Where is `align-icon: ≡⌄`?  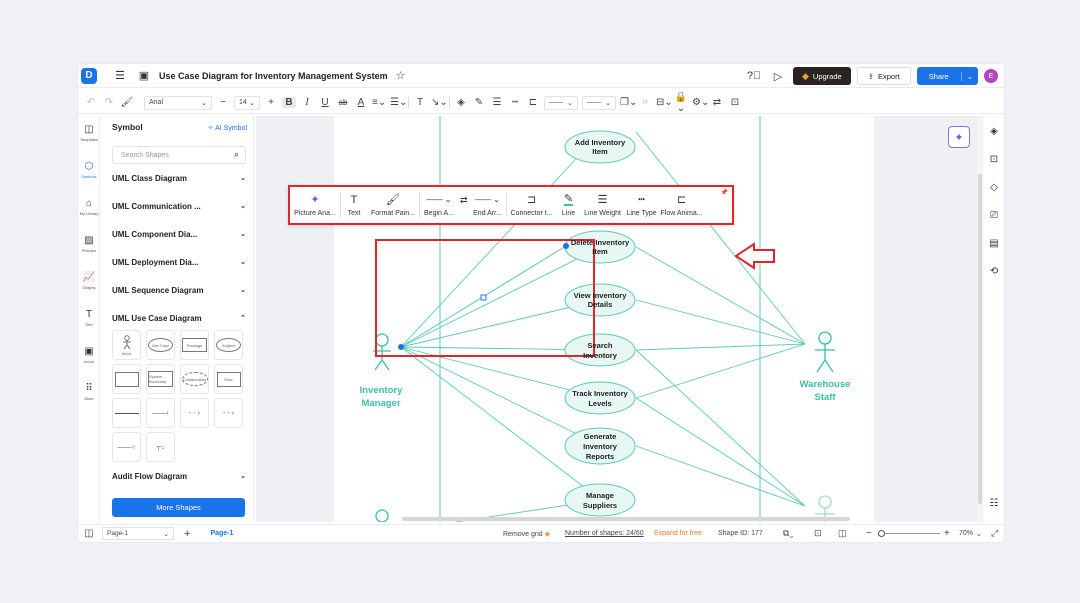 align-icon: ≡⌄ is located at coordinates (379, 102).